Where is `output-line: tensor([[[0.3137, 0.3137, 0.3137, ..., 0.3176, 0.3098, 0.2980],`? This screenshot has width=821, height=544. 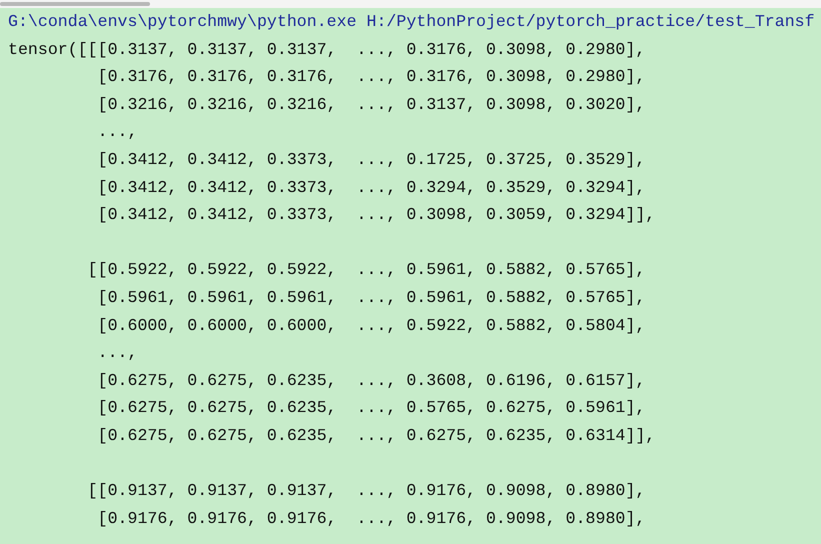 output-line: tensor([[[0.3137, 0.3137, 0.3137, ..., 0.3176, 0.3098, 0.2980], is located at coordinates (327, 49).